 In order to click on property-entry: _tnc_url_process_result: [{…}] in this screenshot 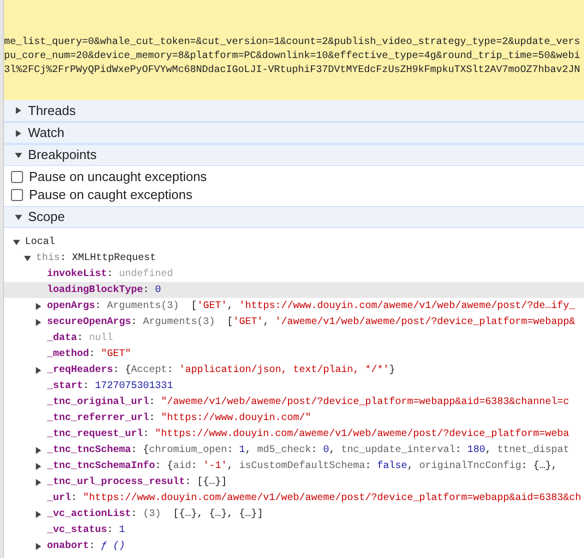, I will do `click(137, 483)`.